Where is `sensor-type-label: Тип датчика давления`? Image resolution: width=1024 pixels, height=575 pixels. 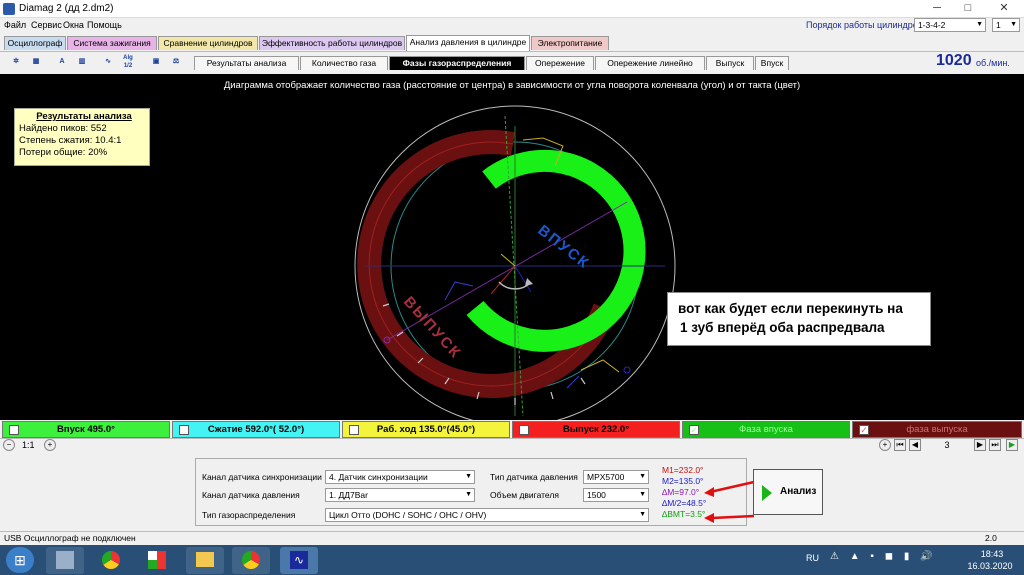 sensor-type-label: Тип датчика давления is located at coordinates (534, 477).